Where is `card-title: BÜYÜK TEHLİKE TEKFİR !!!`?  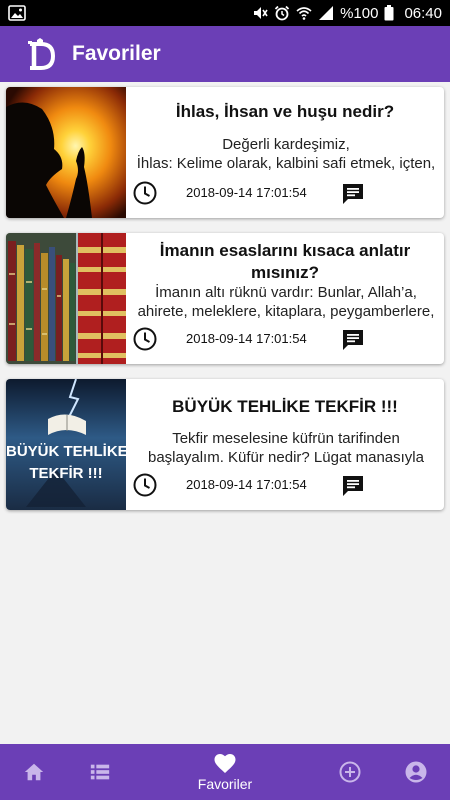
card-title: BÜYÜK TEHLİKE TEKFİR !!! is located at coordinates (285, 406).